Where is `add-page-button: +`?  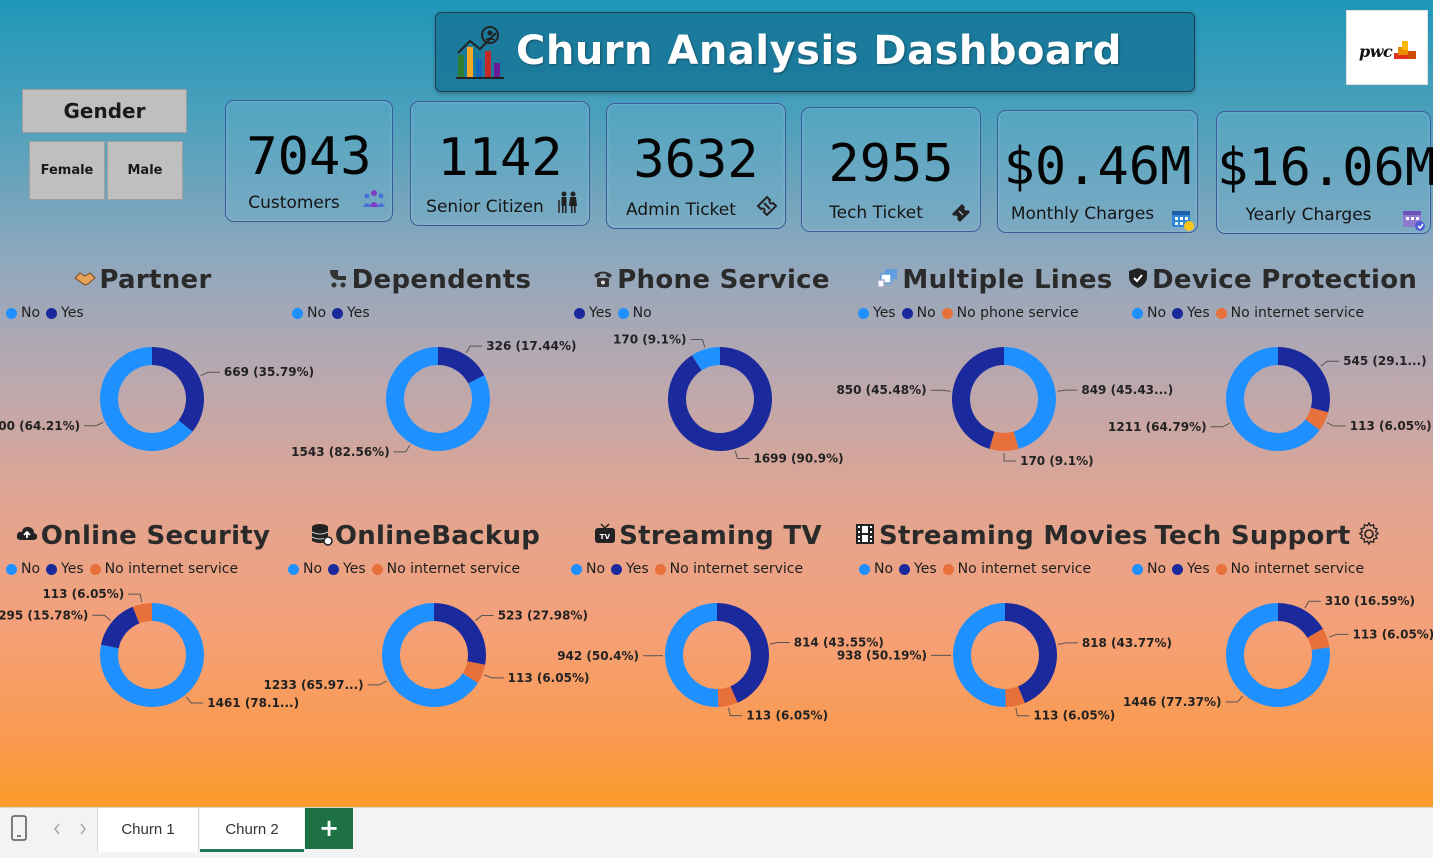
add-page-button: + is located at coordinates (329, 828).